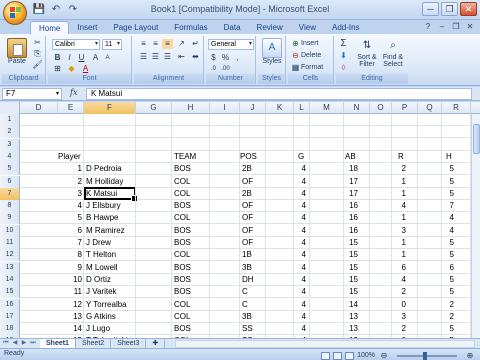 This screenshot has height=360, width=480. Describe the element at coordinates (143, 44) in the screenshot. I see `align-top-icon: ≡` at that location.